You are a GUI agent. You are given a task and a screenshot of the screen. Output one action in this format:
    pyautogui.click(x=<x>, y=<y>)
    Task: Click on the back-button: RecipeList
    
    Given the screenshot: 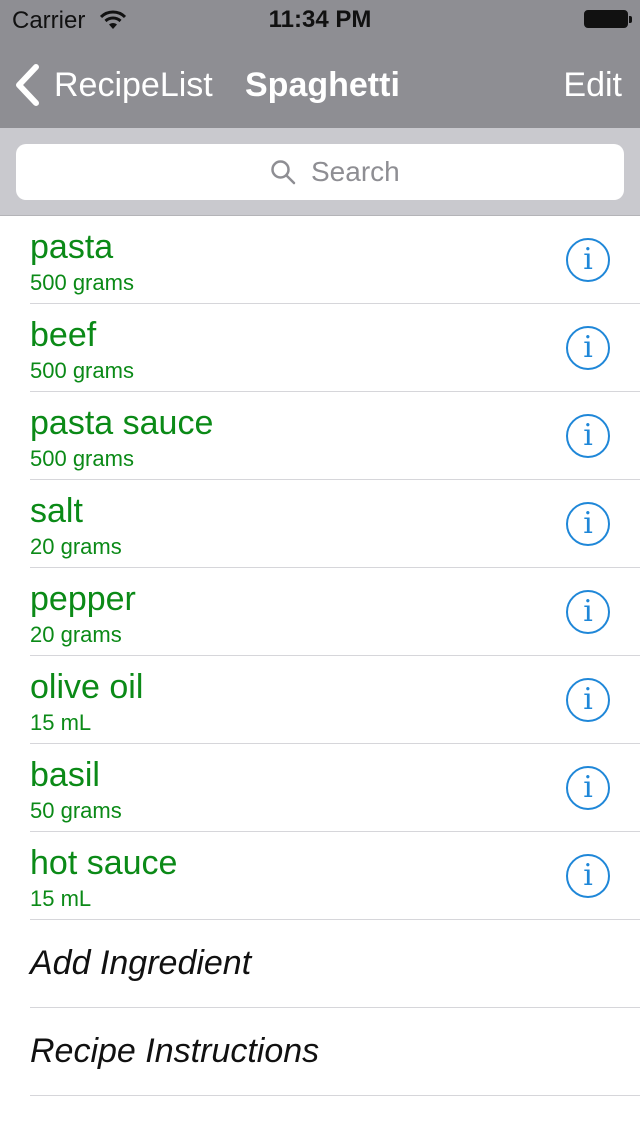 What is the action you would take?
    pyautogui.click(x=133, y=85)
    